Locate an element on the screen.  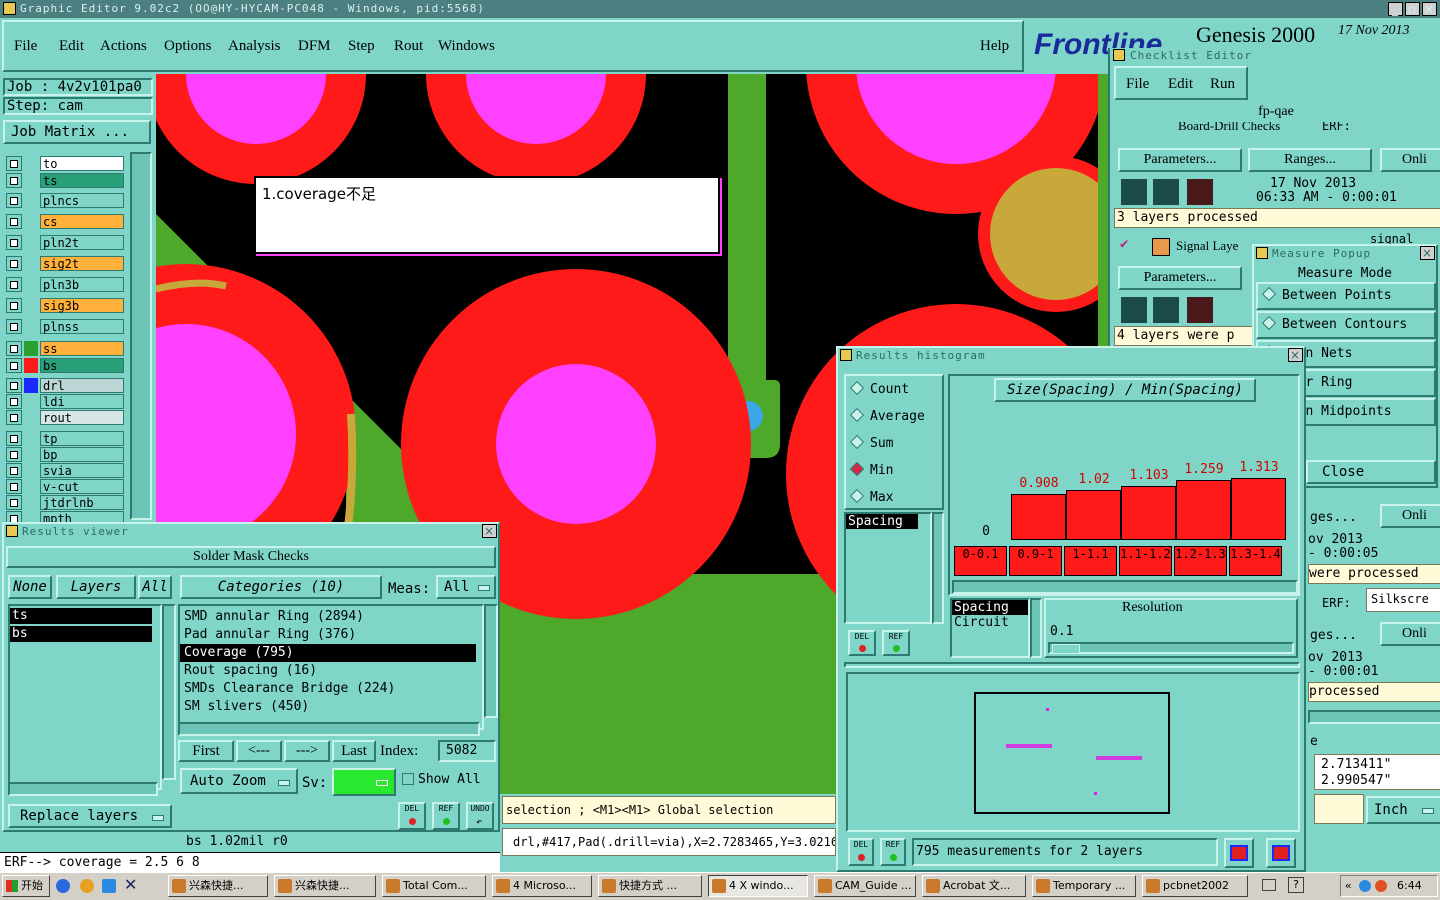
menu-edit: Edit is located at coordinates (71, 46).